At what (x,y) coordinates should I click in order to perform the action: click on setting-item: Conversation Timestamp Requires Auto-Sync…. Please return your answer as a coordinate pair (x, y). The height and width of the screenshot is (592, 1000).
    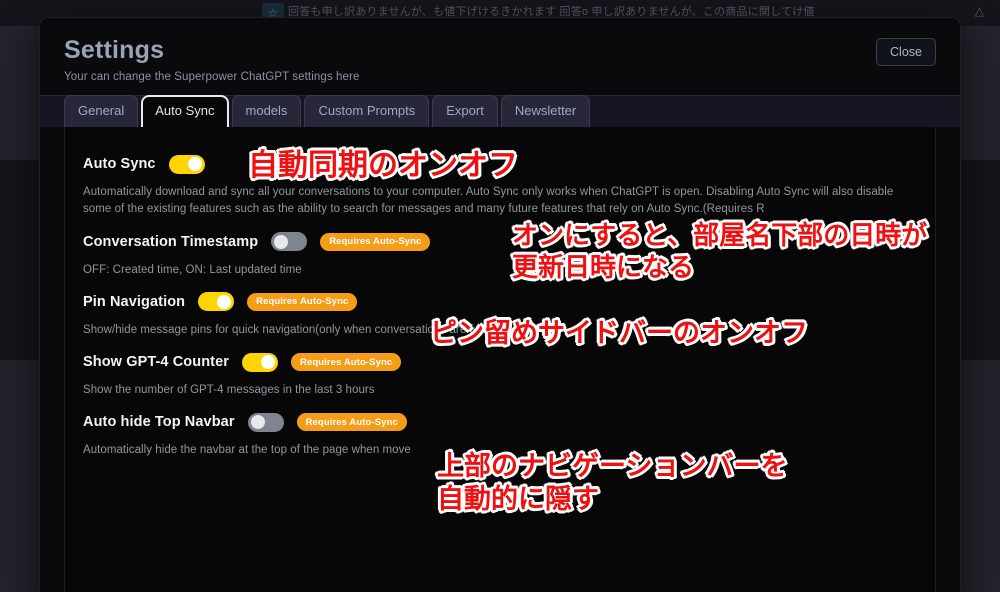
    Looking at the image, I should click on (500, 253).